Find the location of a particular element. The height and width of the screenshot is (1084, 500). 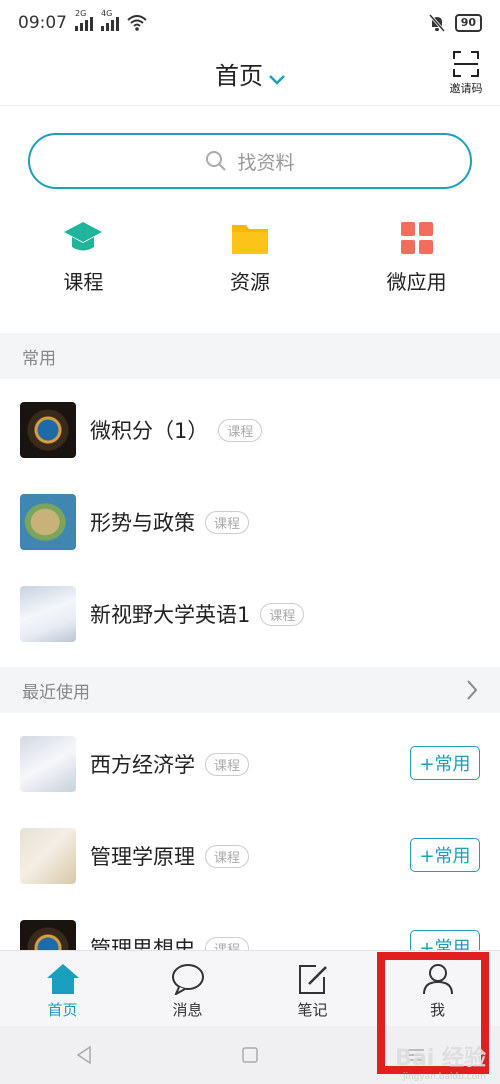

search-input: 找资料 is located at coordinates (250, 161).